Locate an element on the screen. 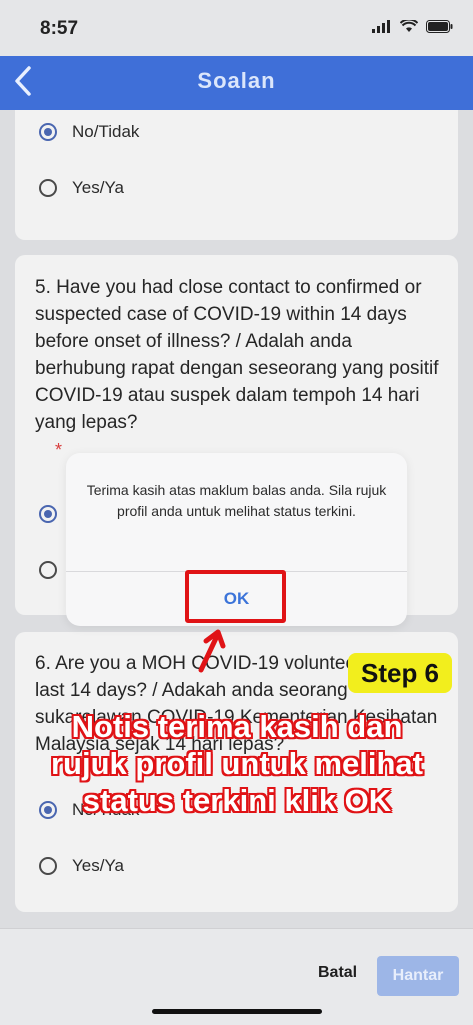 The height and width of the screenshot is (1025, 473). page-title: Soalan is located at coordinates (236, 80).